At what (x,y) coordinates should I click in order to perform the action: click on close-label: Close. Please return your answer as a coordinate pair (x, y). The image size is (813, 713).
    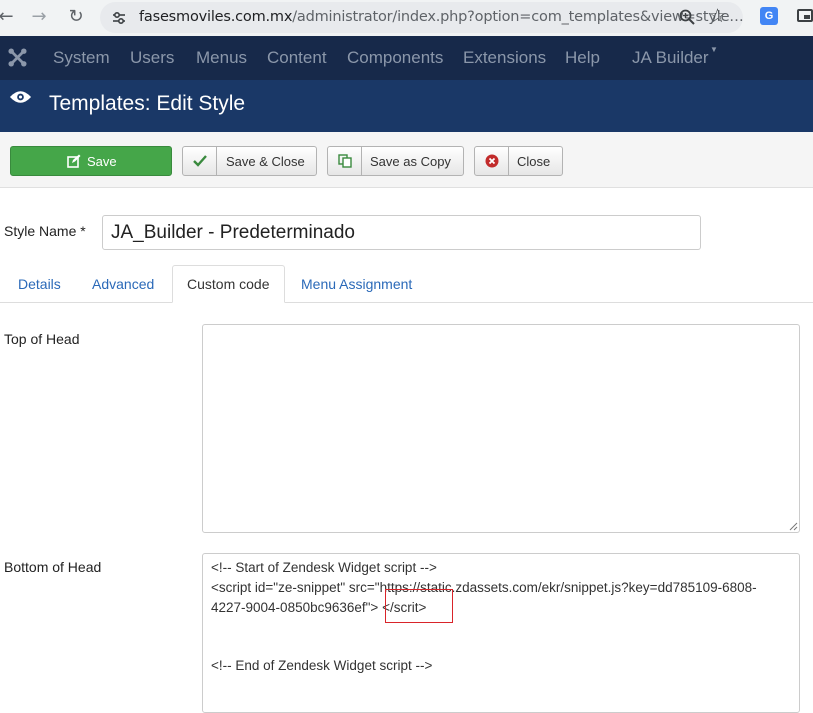
    Looking at the image, I should click on (534, 161).